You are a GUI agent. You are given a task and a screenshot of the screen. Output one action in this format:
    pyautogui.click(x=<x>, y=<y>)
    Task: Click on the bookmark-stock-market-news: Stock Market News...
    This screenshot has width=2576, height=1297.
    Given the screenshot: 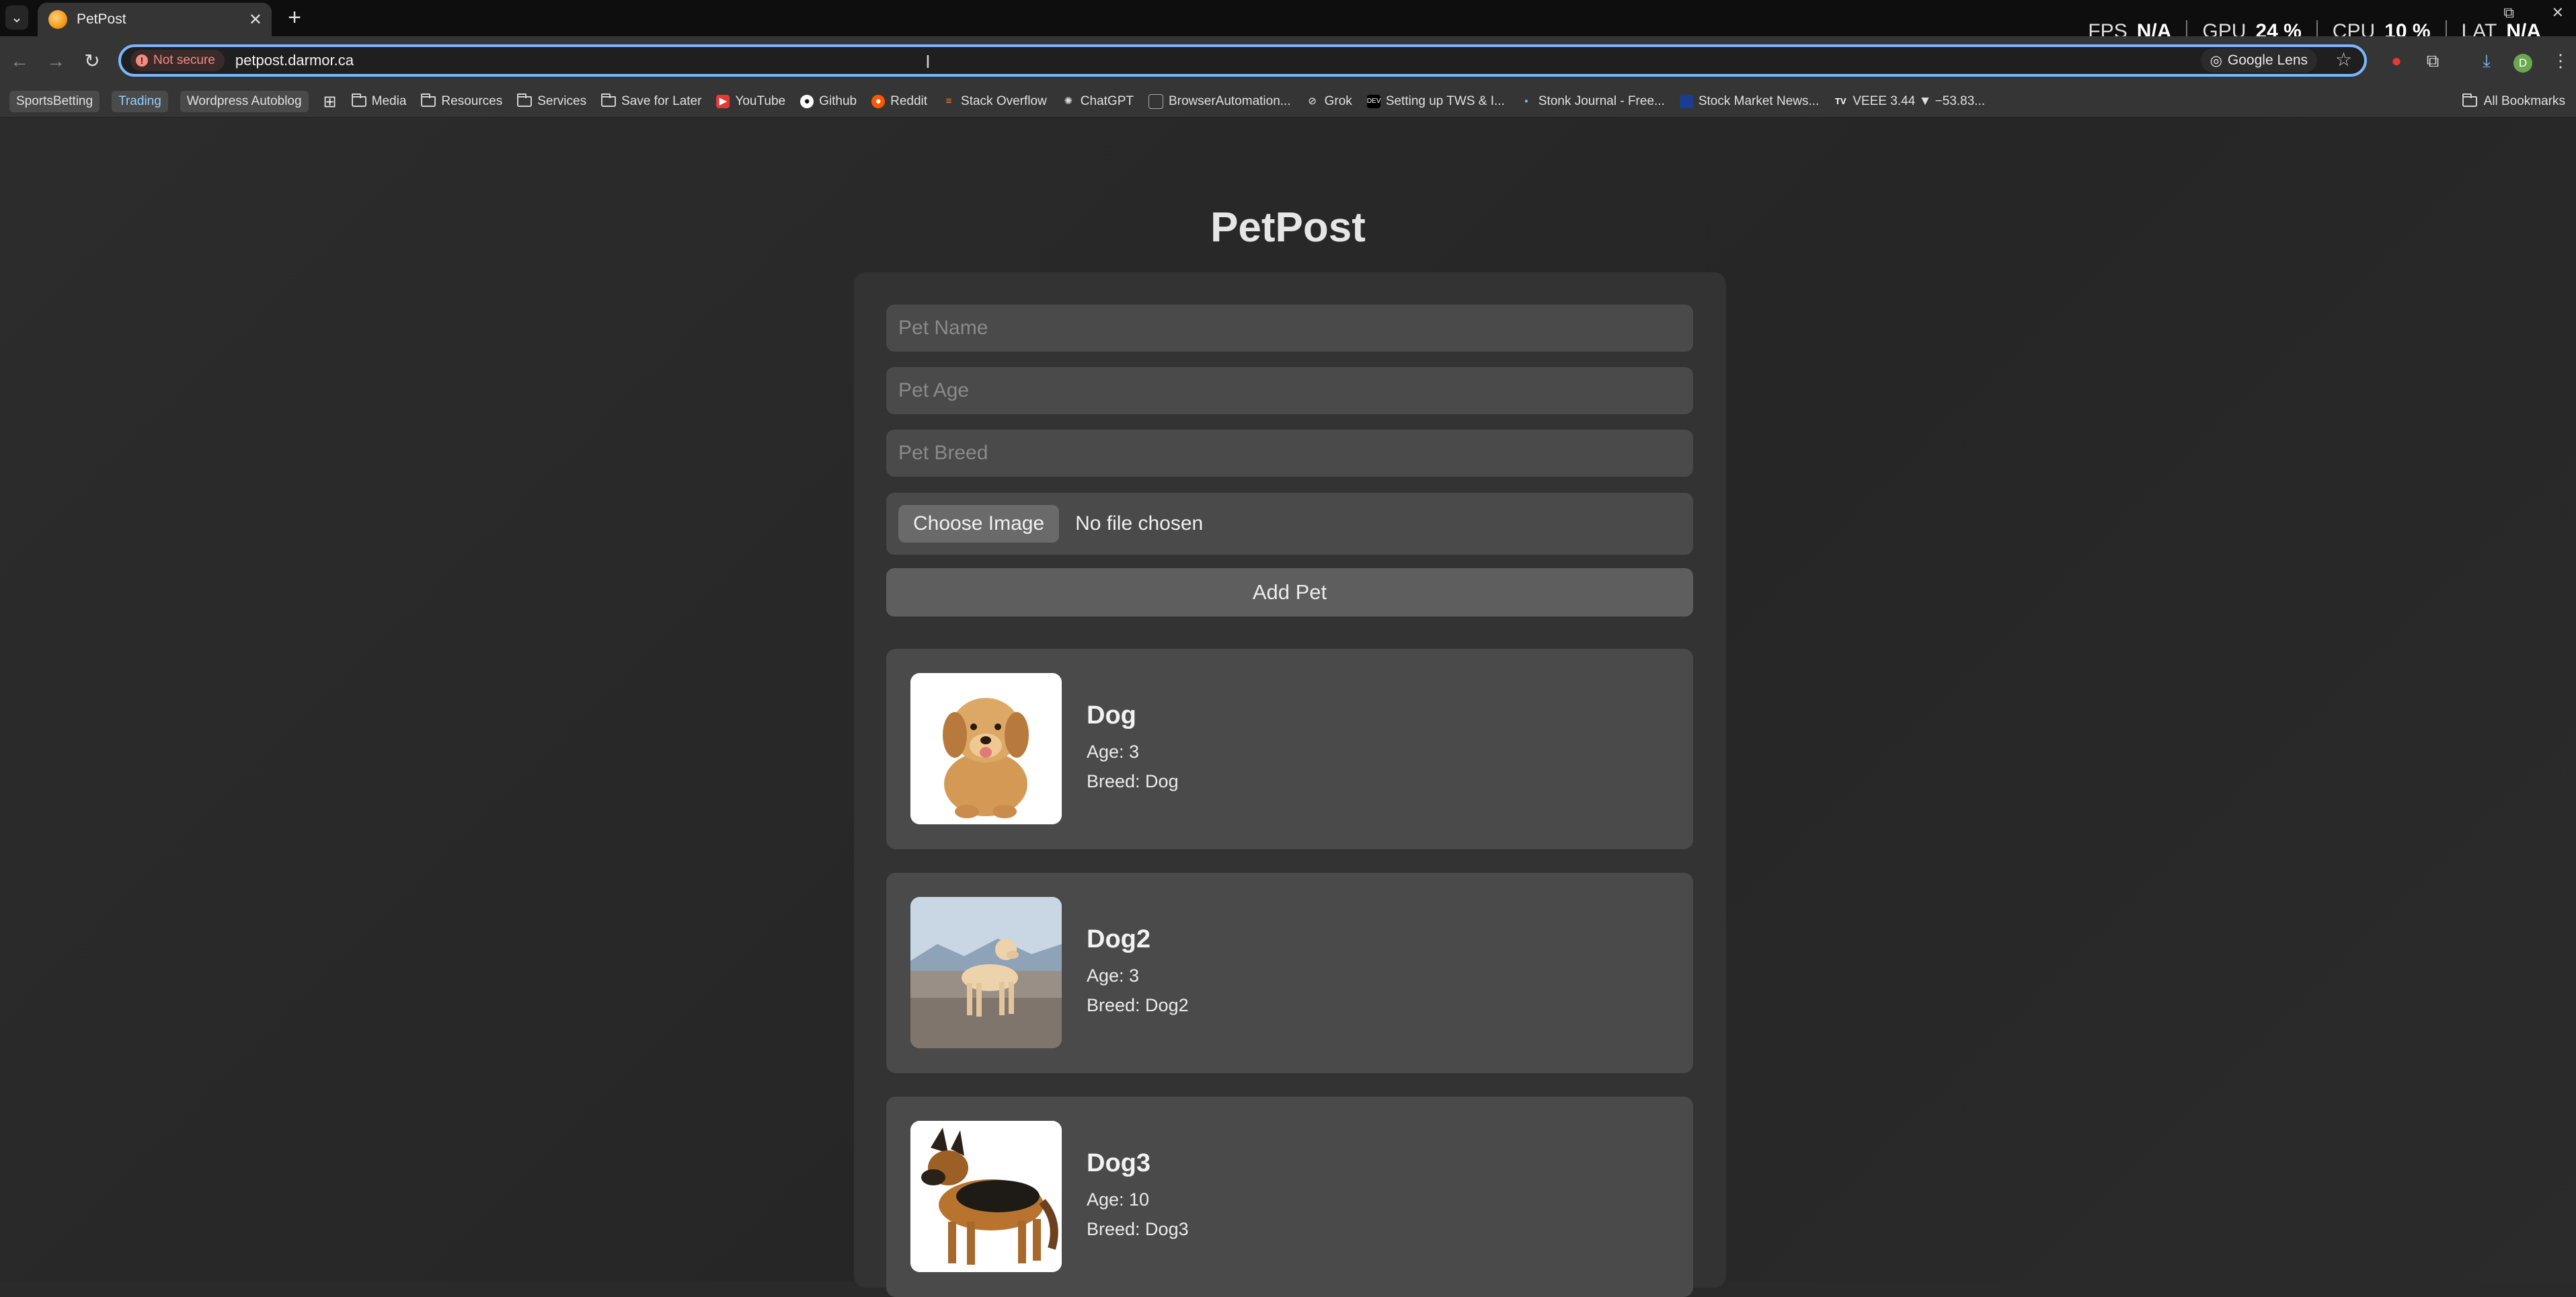 What is the action you would take?
    pyautogui.click(x=1750, y=101)
    